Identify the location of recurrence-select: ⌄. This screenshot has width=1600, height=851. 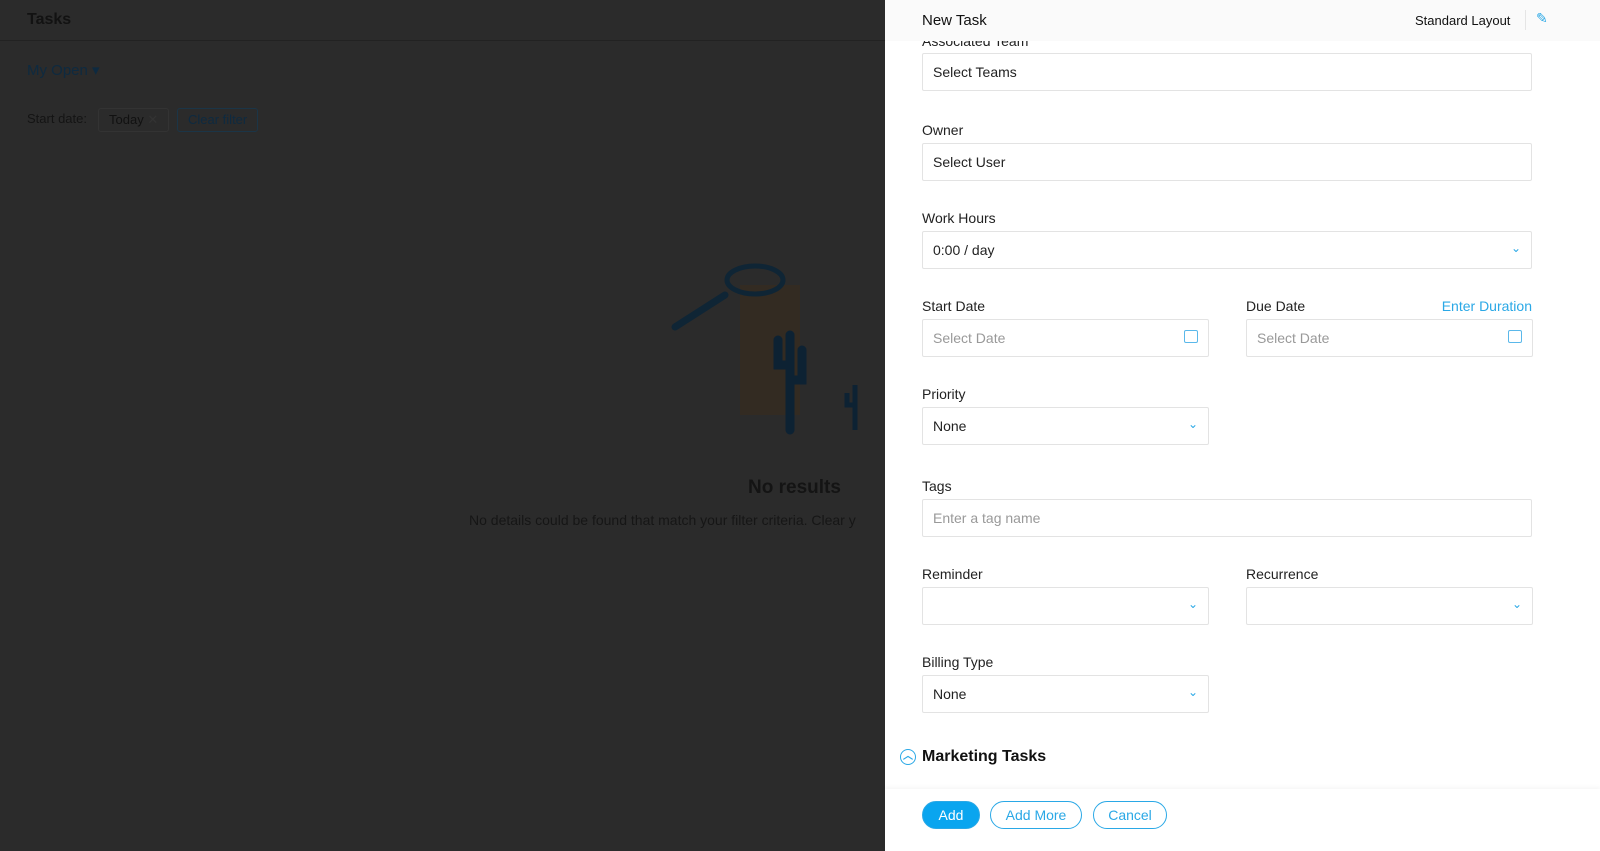
(1389, 606).